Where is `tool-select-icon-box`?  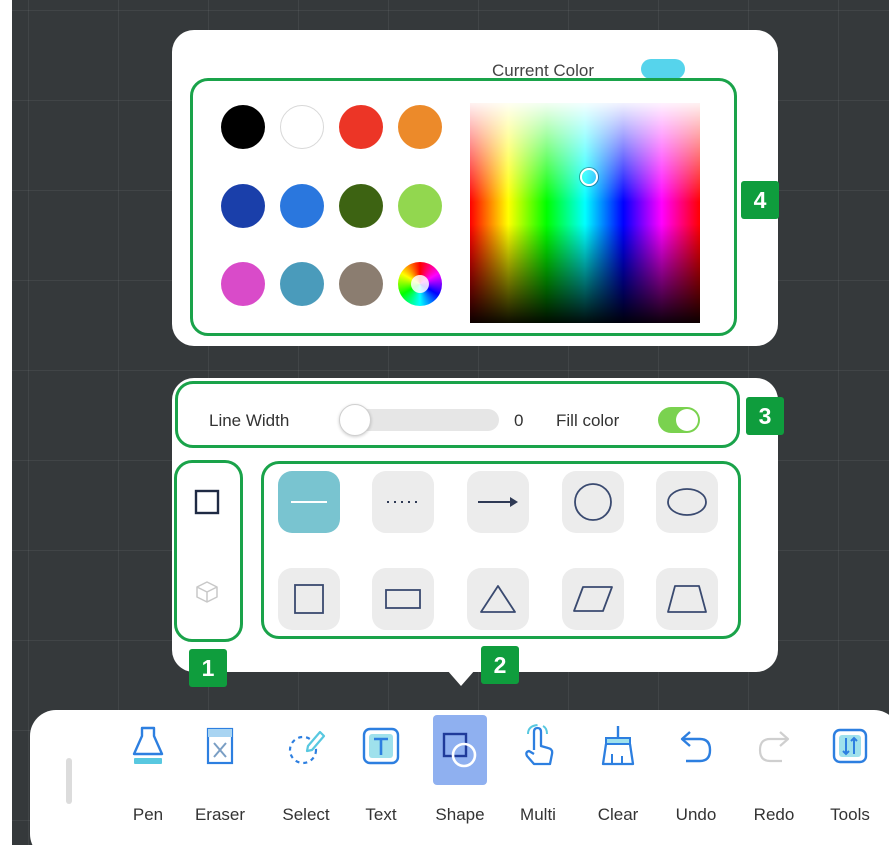
tool-select-icon-box is located at coordinates (306, 746).